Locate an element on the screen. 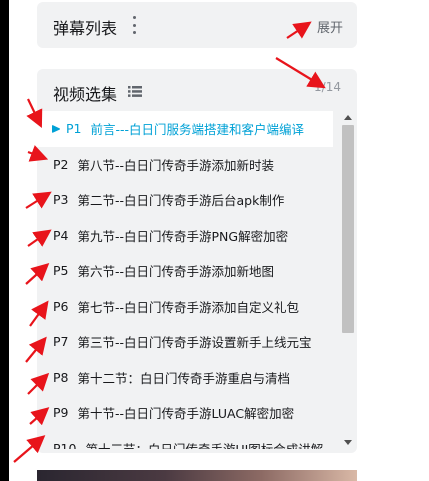 The width and height of the screenshot is (429, 481). list-icon is located at coordinates (135, 91).